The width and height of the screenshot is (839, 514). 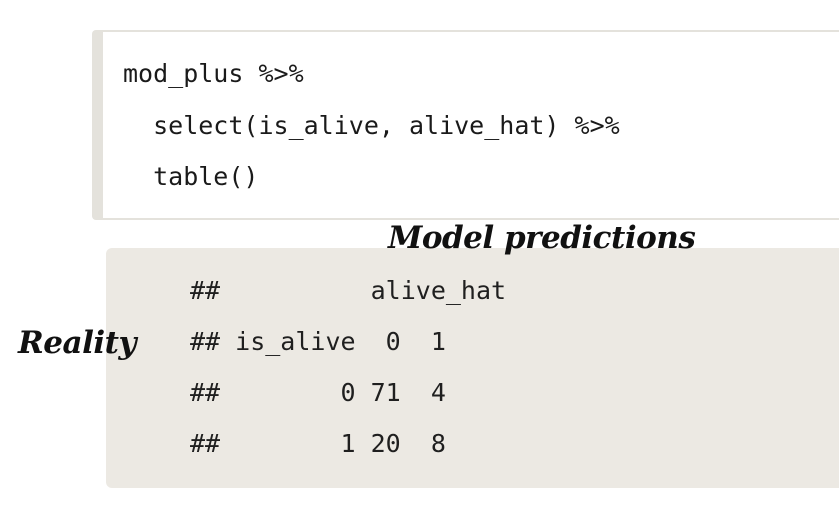 I want to click on output-line: ## alive_hat, so click(x=348, y=290).